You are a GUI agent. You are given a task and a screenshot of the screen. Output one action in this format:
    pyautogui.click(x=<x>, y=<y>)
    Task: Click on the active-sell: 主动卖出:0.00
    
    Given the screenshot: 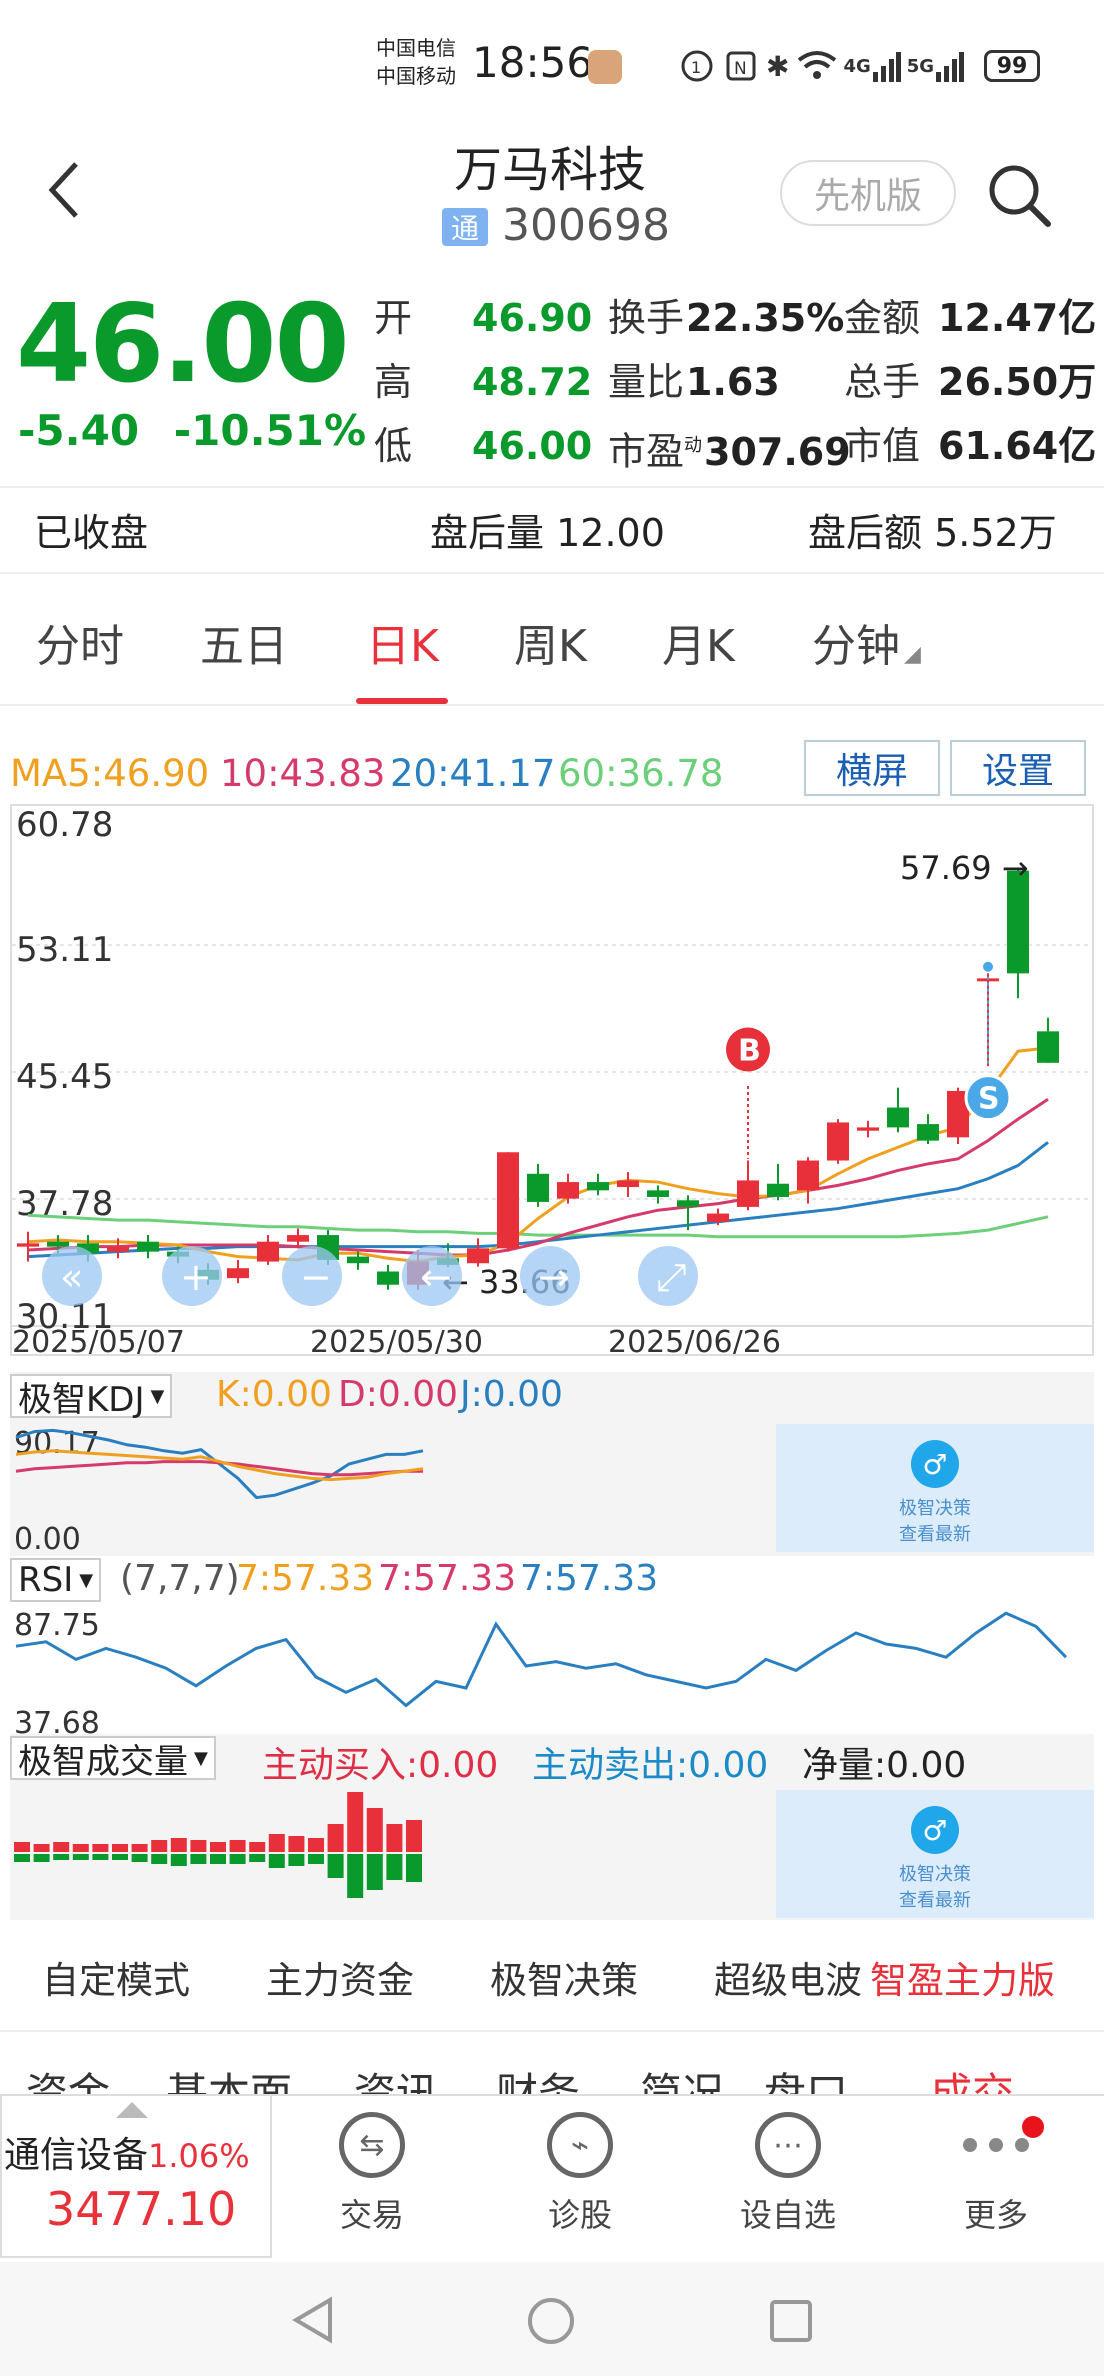 What is the action you would take?
    pyautogui.click(x=650, y=1765)
    